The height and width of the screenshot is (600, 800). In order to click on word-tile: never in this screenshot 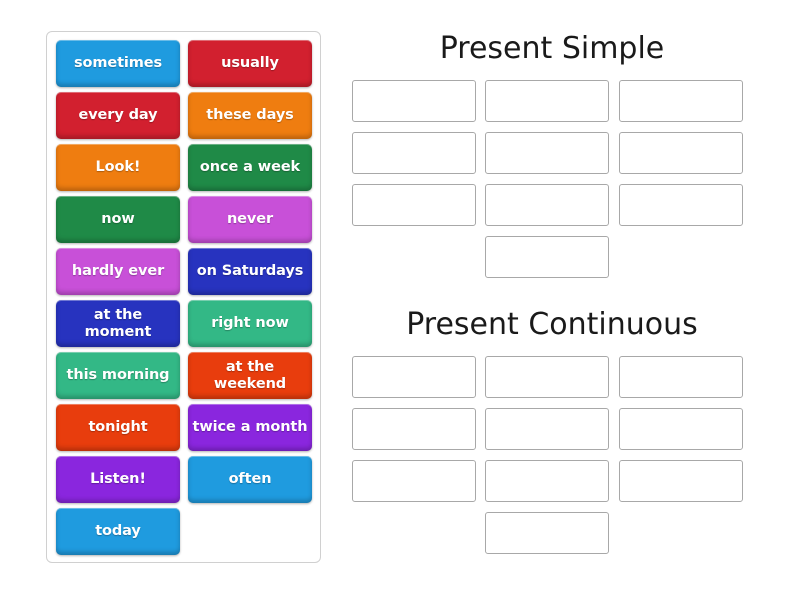, I will do `click(250, 219)`.